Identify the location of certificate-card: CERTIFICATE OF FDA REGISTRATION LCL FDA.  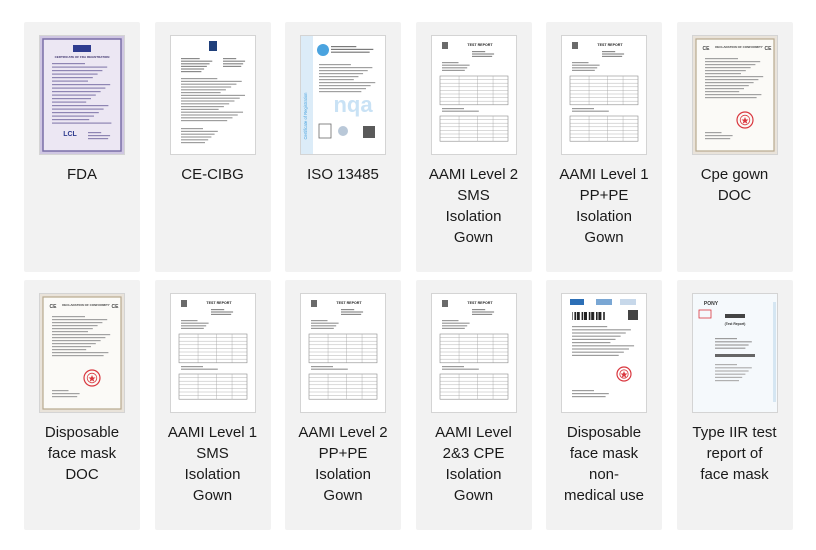
(82, 147).